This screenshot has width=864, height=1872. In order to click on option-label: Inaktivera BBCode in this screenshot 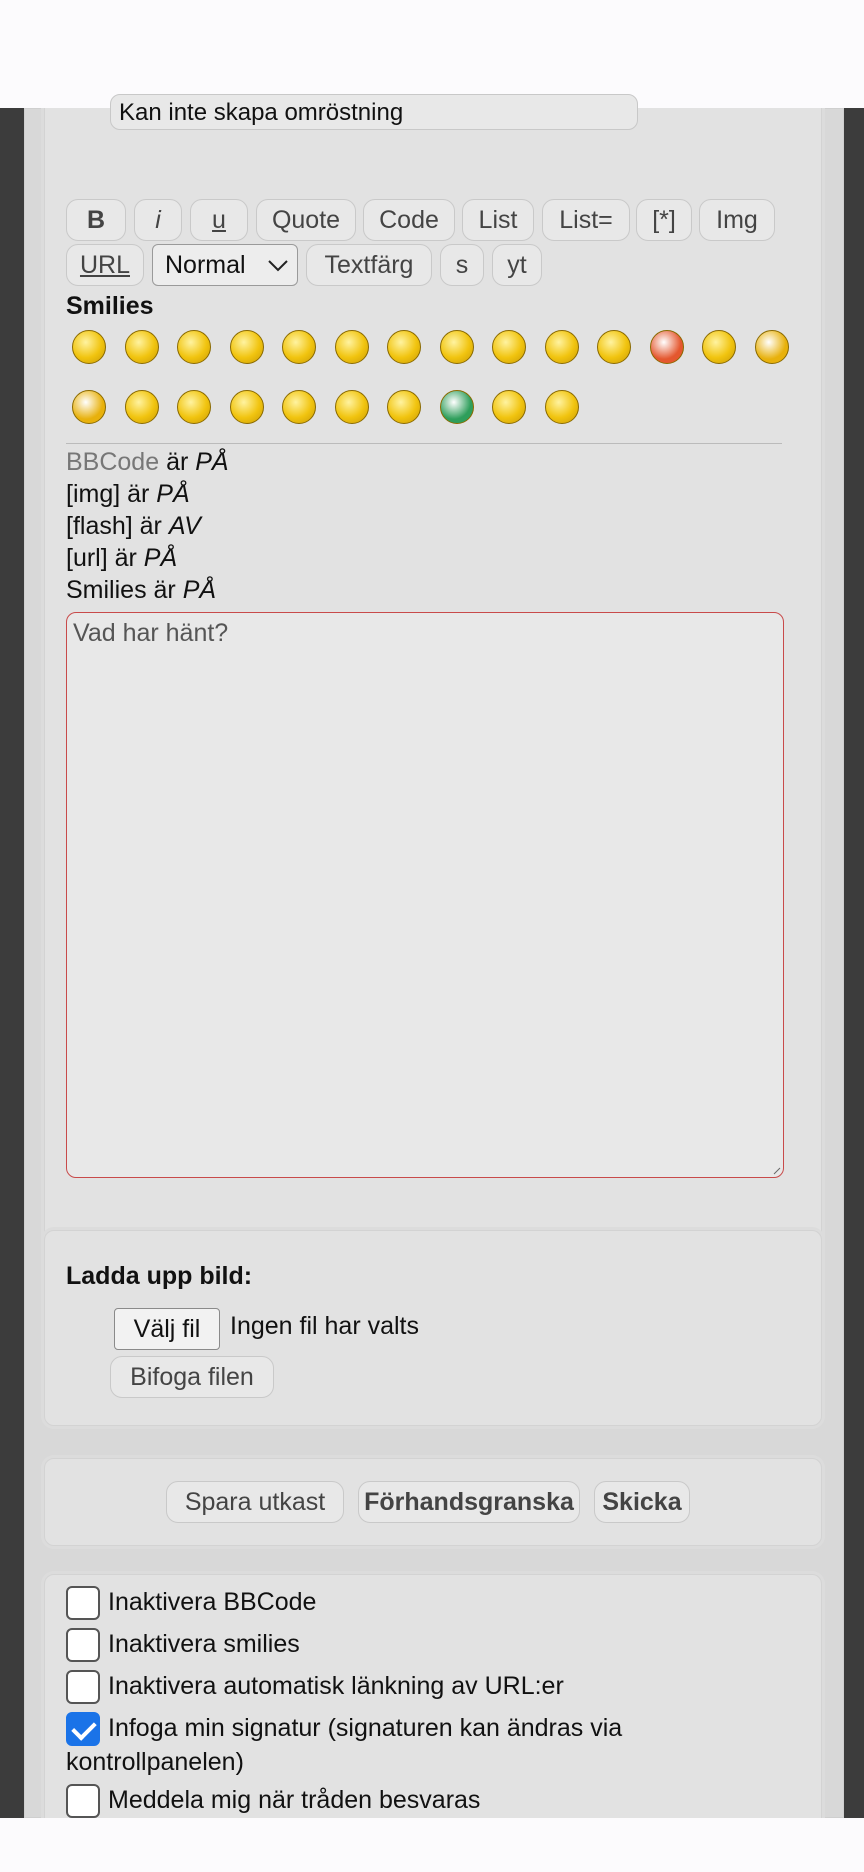, I will do `click(212, 1602)`.